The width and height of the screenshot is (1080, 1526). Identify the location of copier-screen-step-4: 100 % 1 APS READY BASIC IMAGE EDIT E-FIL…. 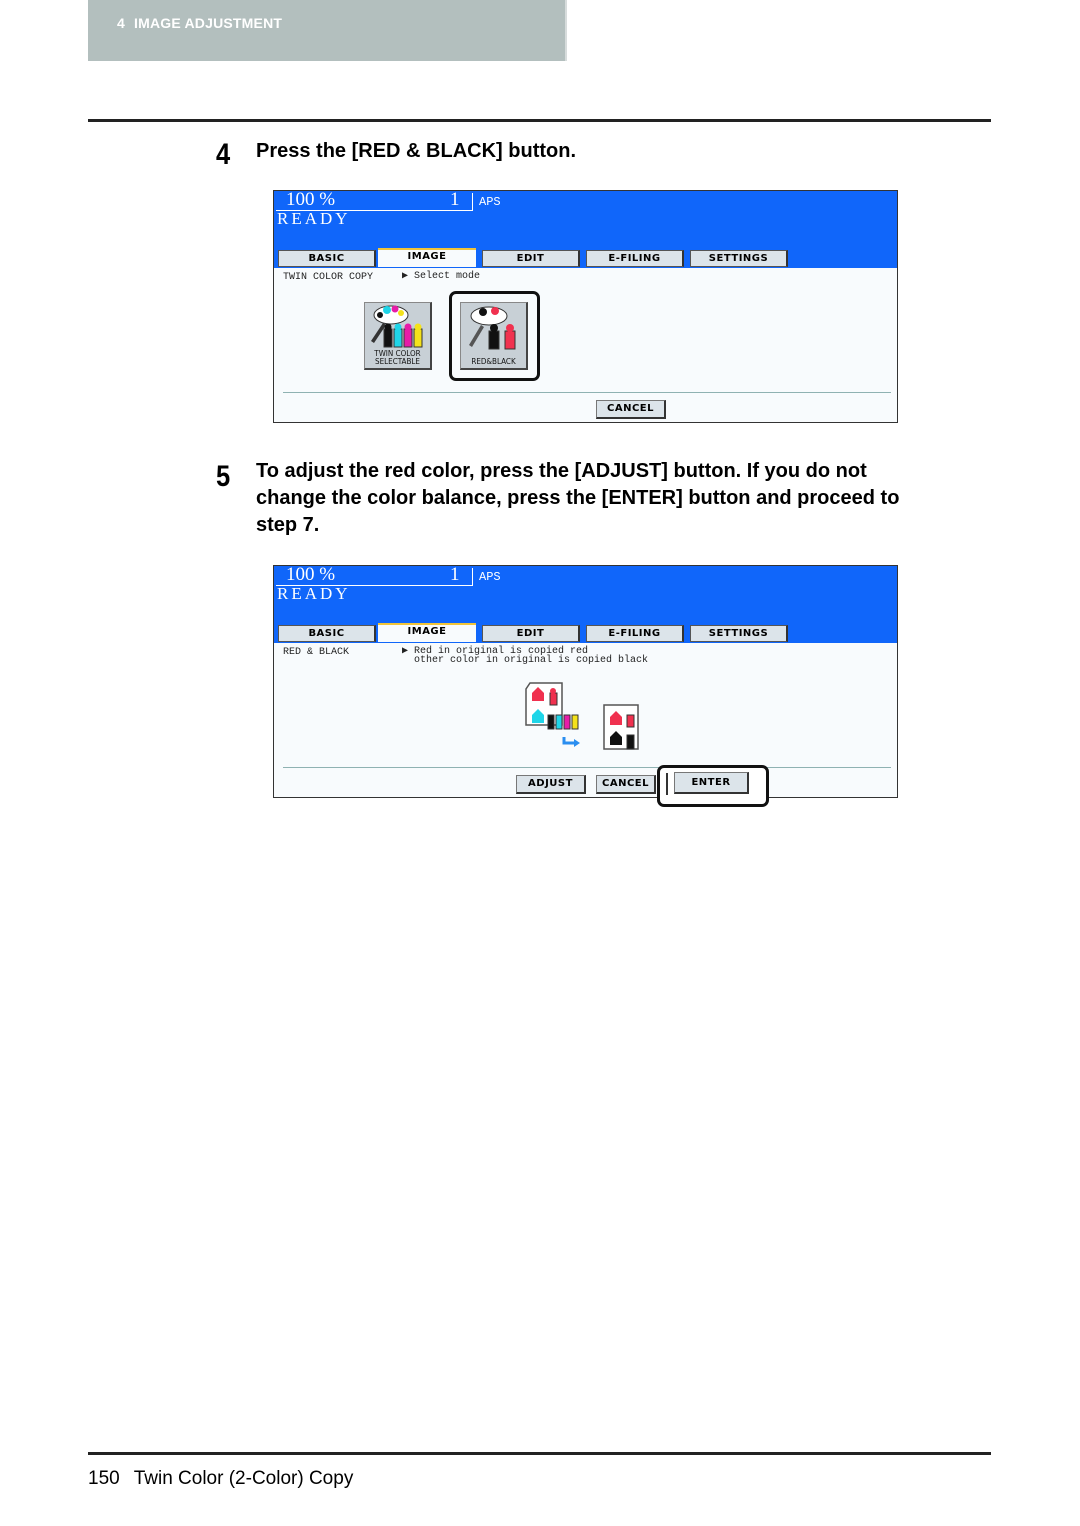
(585, 306).